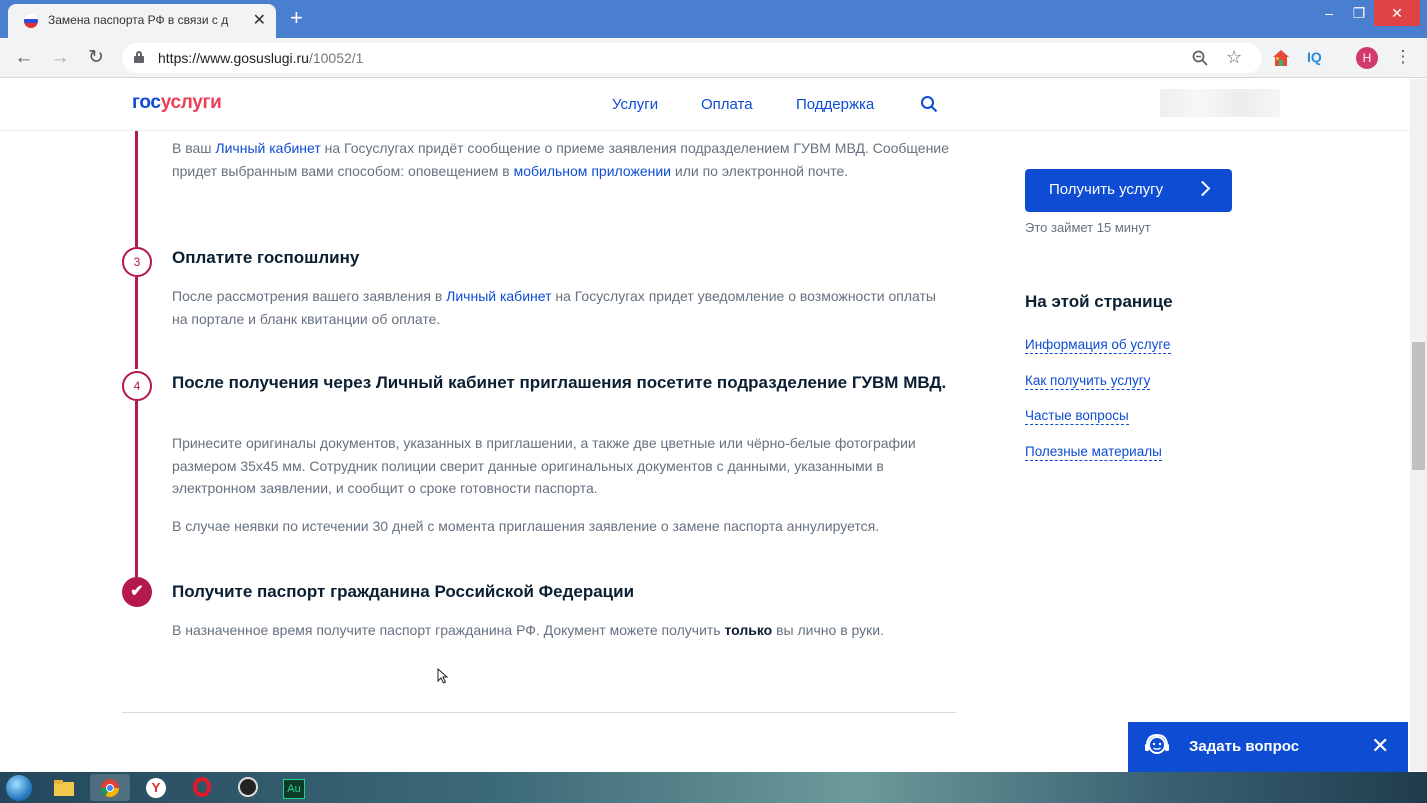 This screenshot has height=803, width=1427. What do you see at coordinates (1088, 381) in the screenshot?
I see `anchor-how-to-get: Как получить услугу` at bounding box center [1088, 381].